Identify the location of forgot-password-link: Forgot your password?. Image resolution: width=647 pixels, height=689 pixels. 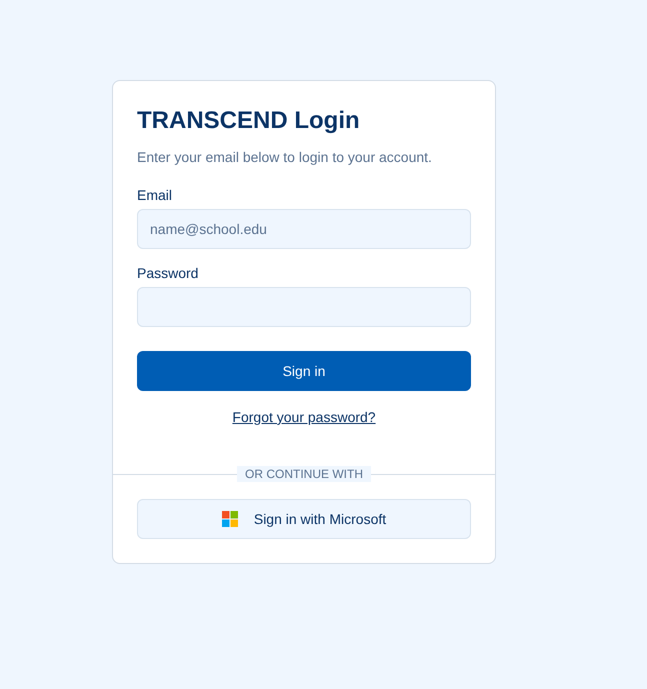
(304, 417).